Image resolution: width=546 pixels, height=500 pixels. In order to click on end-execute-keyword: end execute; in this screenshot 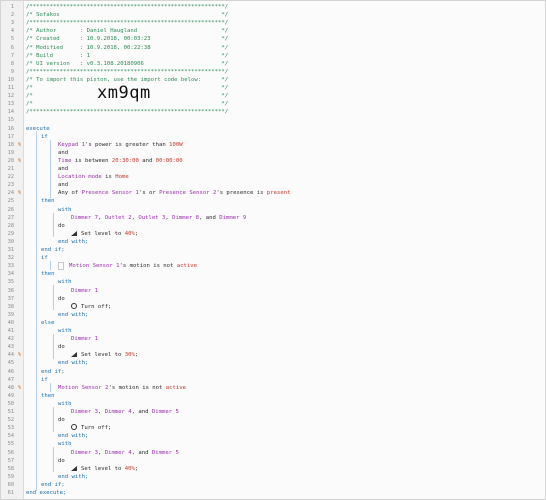, I will do `click(46, 493)`.